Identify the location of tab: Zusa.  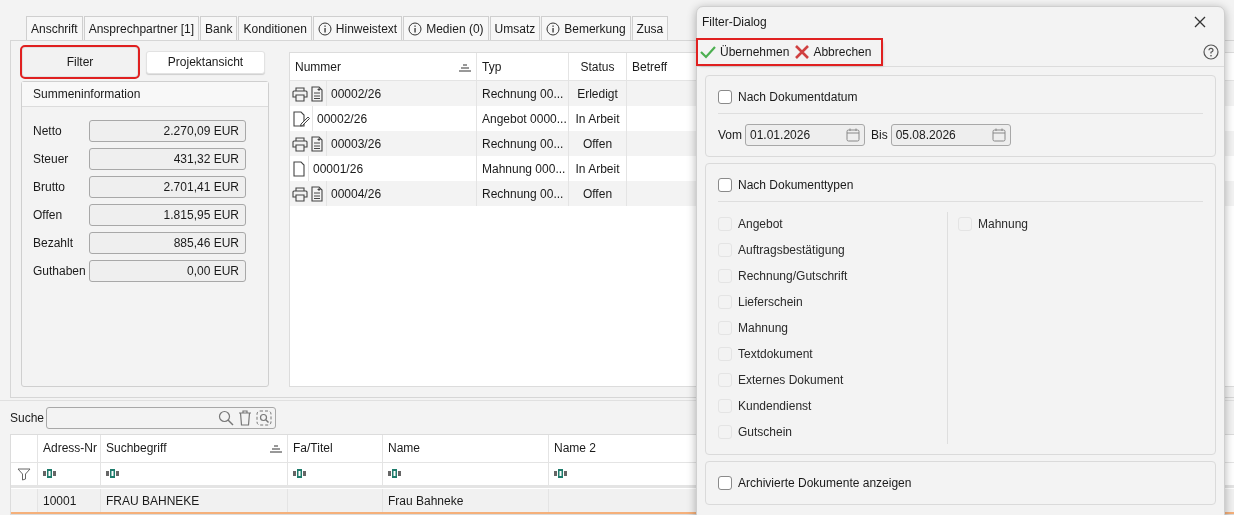
(650, 28).